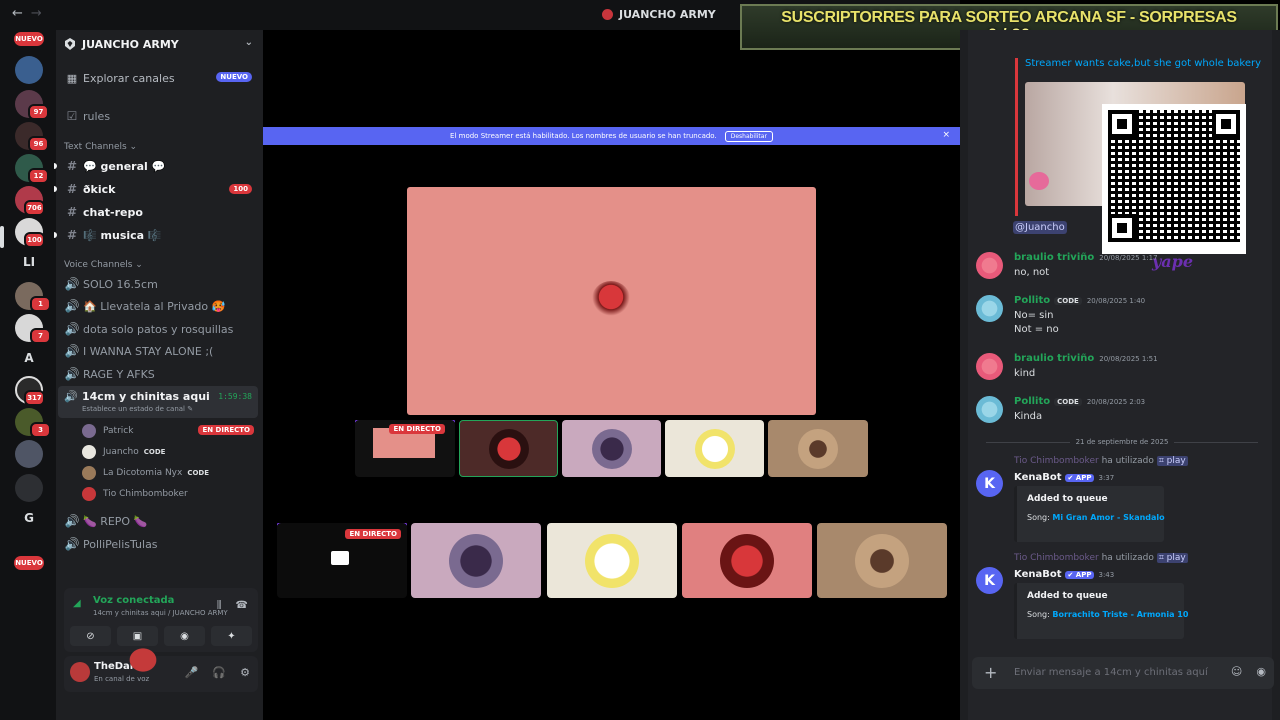 The width and height of the screenshot is (1280, 720). Describe the element at coordinates (1261, 671) in the screenshot. I see `activities-gamepad-icon: ◉` at that location.